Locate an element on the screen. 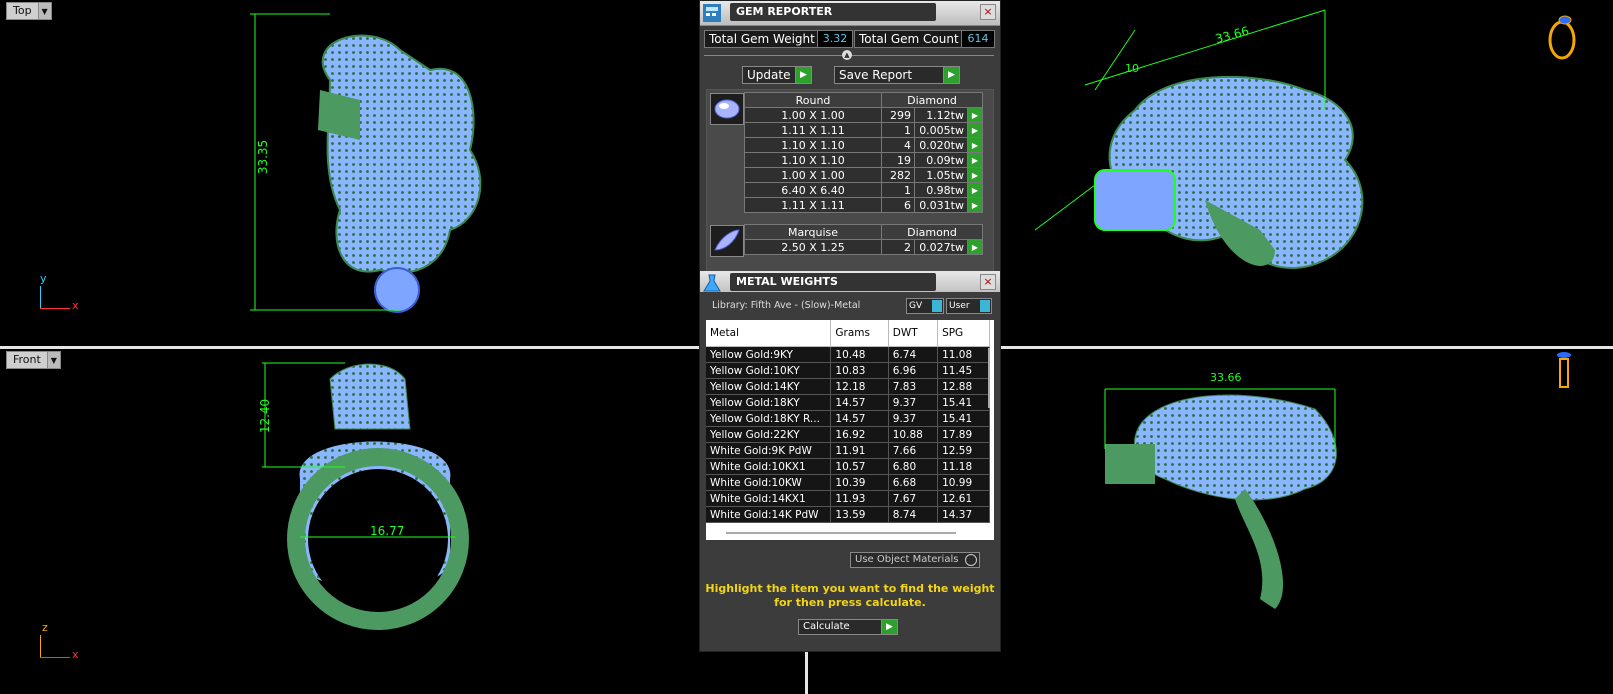  dim-height-label: 12.40 is located at coordinates (265, 416).